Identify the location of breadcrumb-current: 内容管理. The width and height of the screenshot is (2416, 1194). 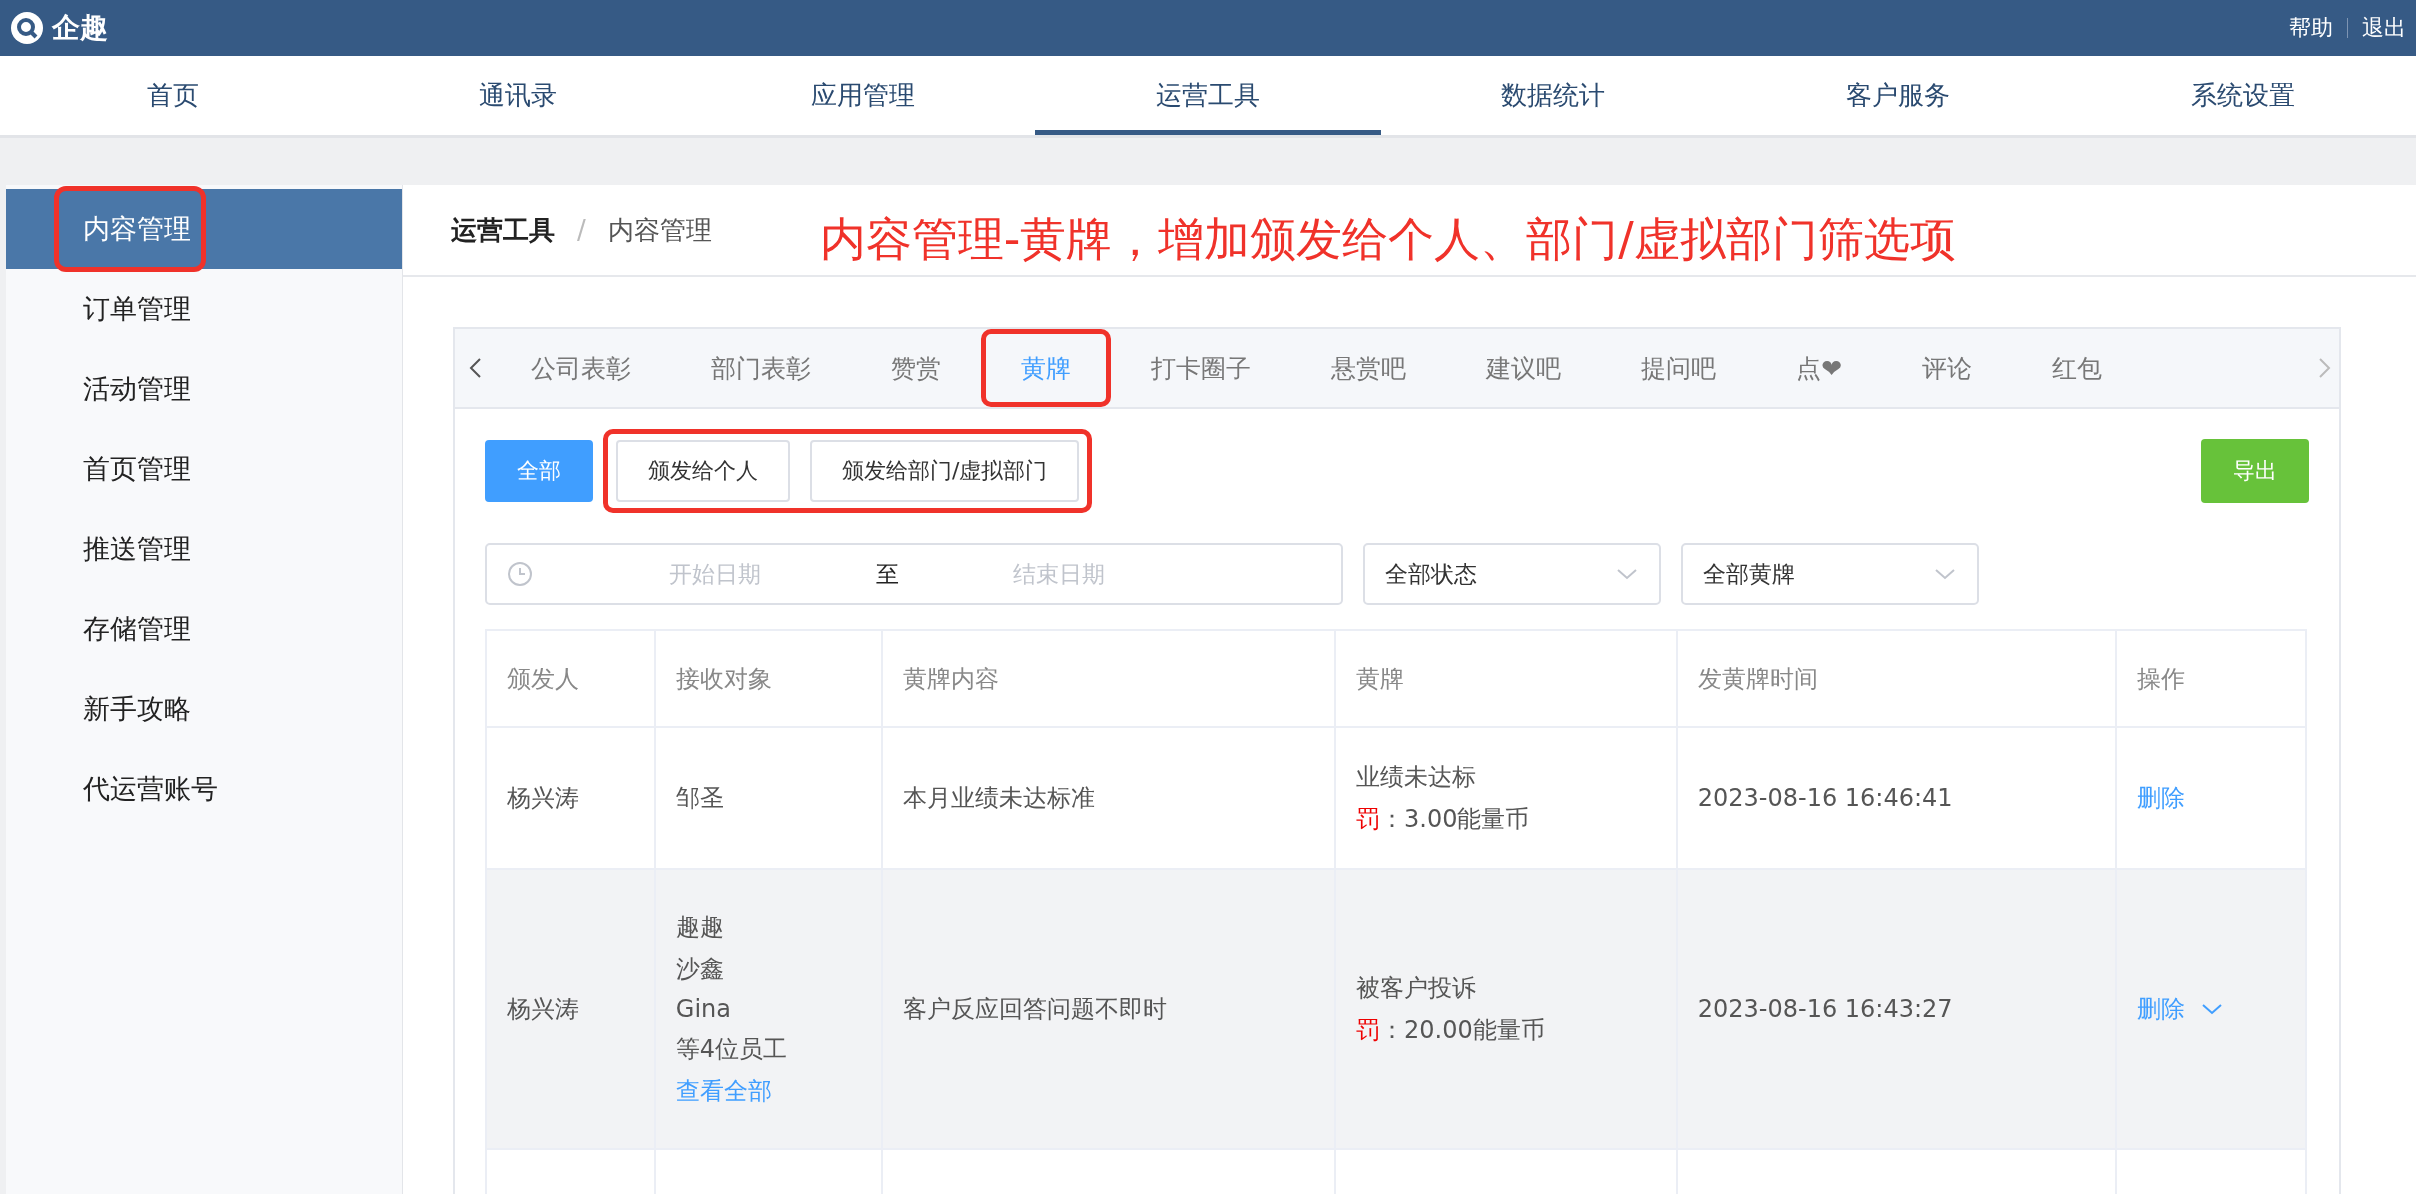
(659, 230).